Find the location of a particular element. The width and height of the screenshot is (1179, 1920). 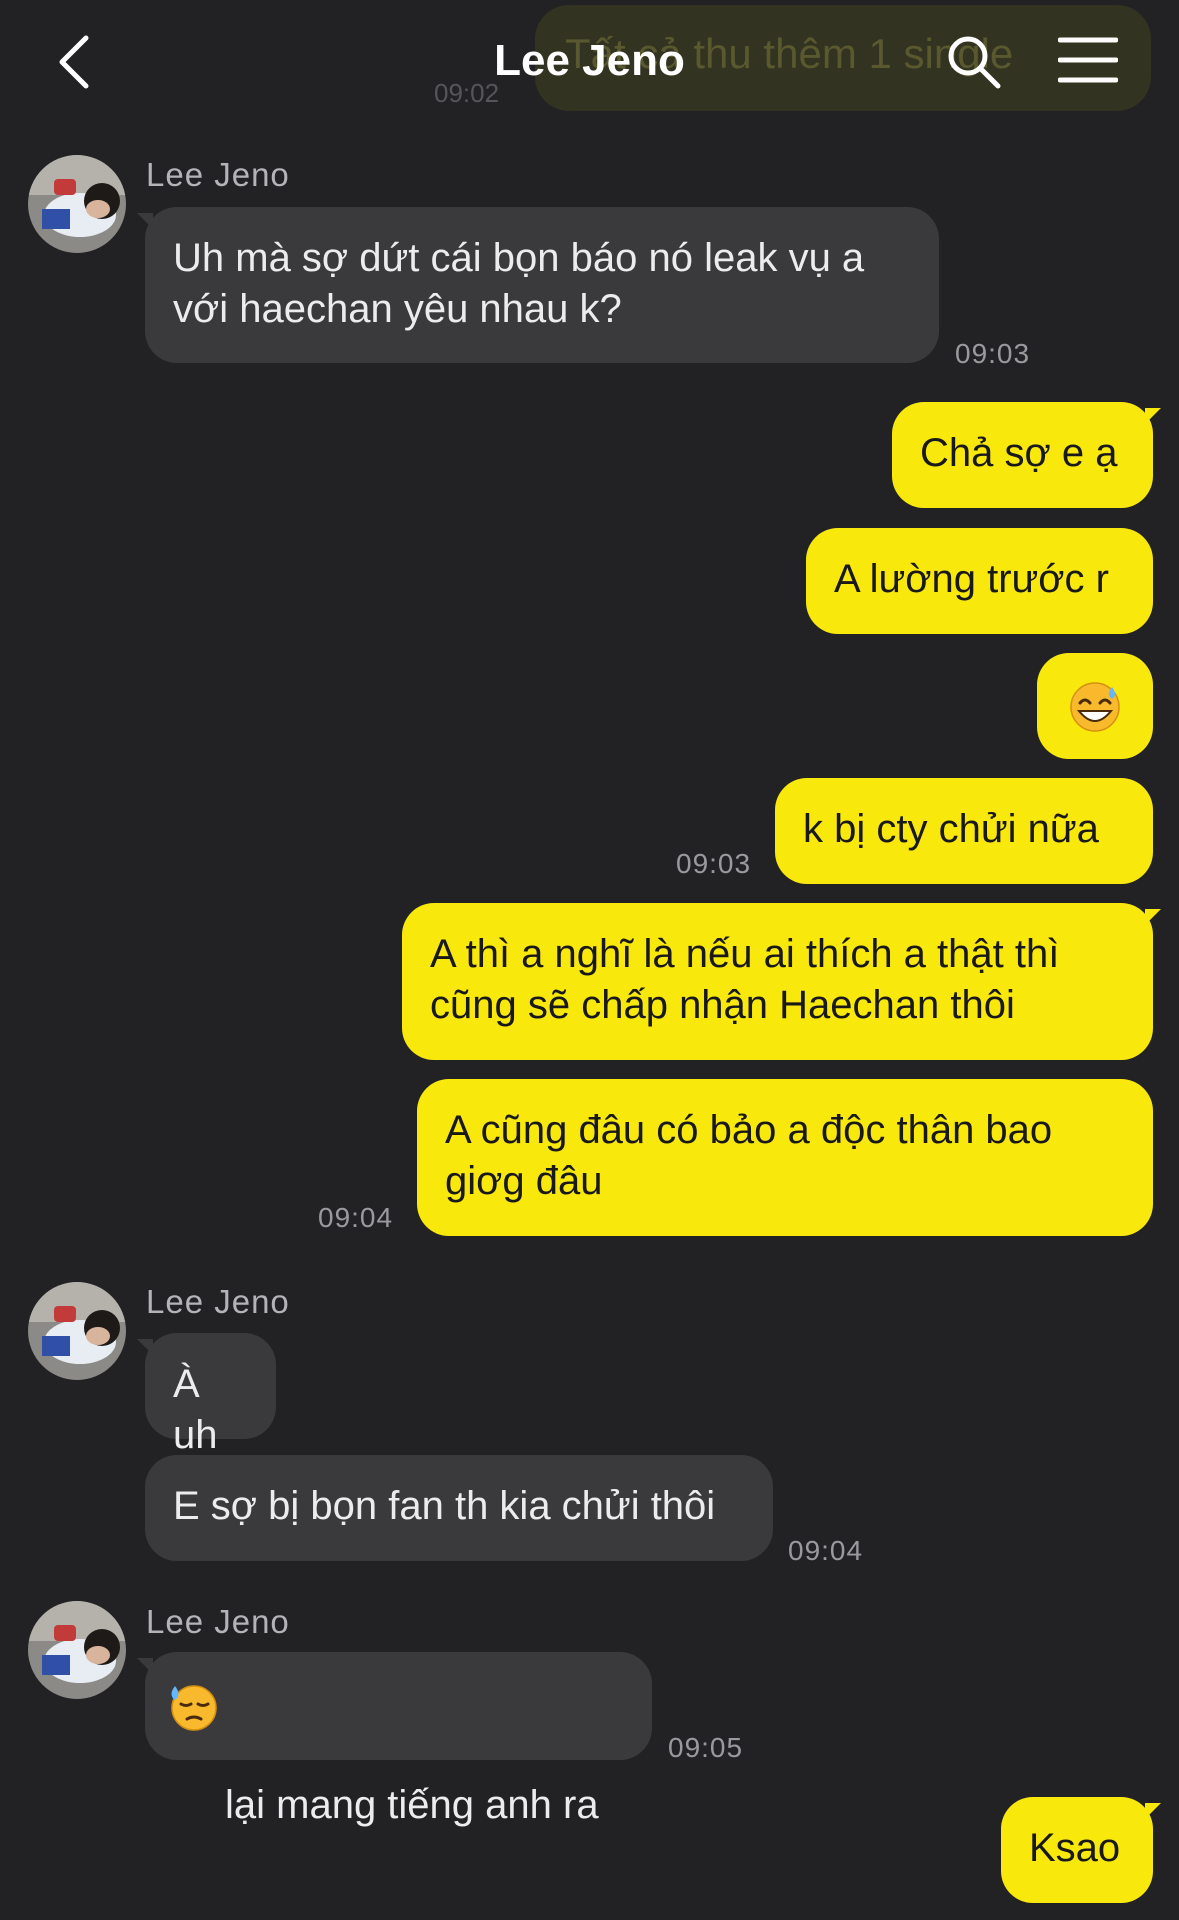

message-bubble-outgoing: A lường trước r is located at coordinates (979, 581).